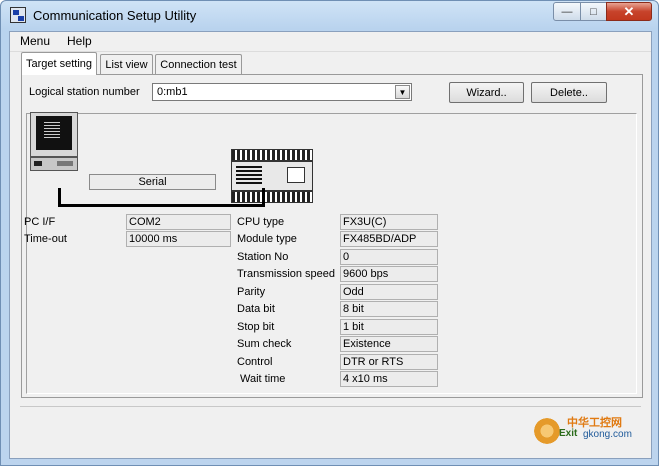 The image size is (659, 466). I want to click on plc-body, so click(272, 176).